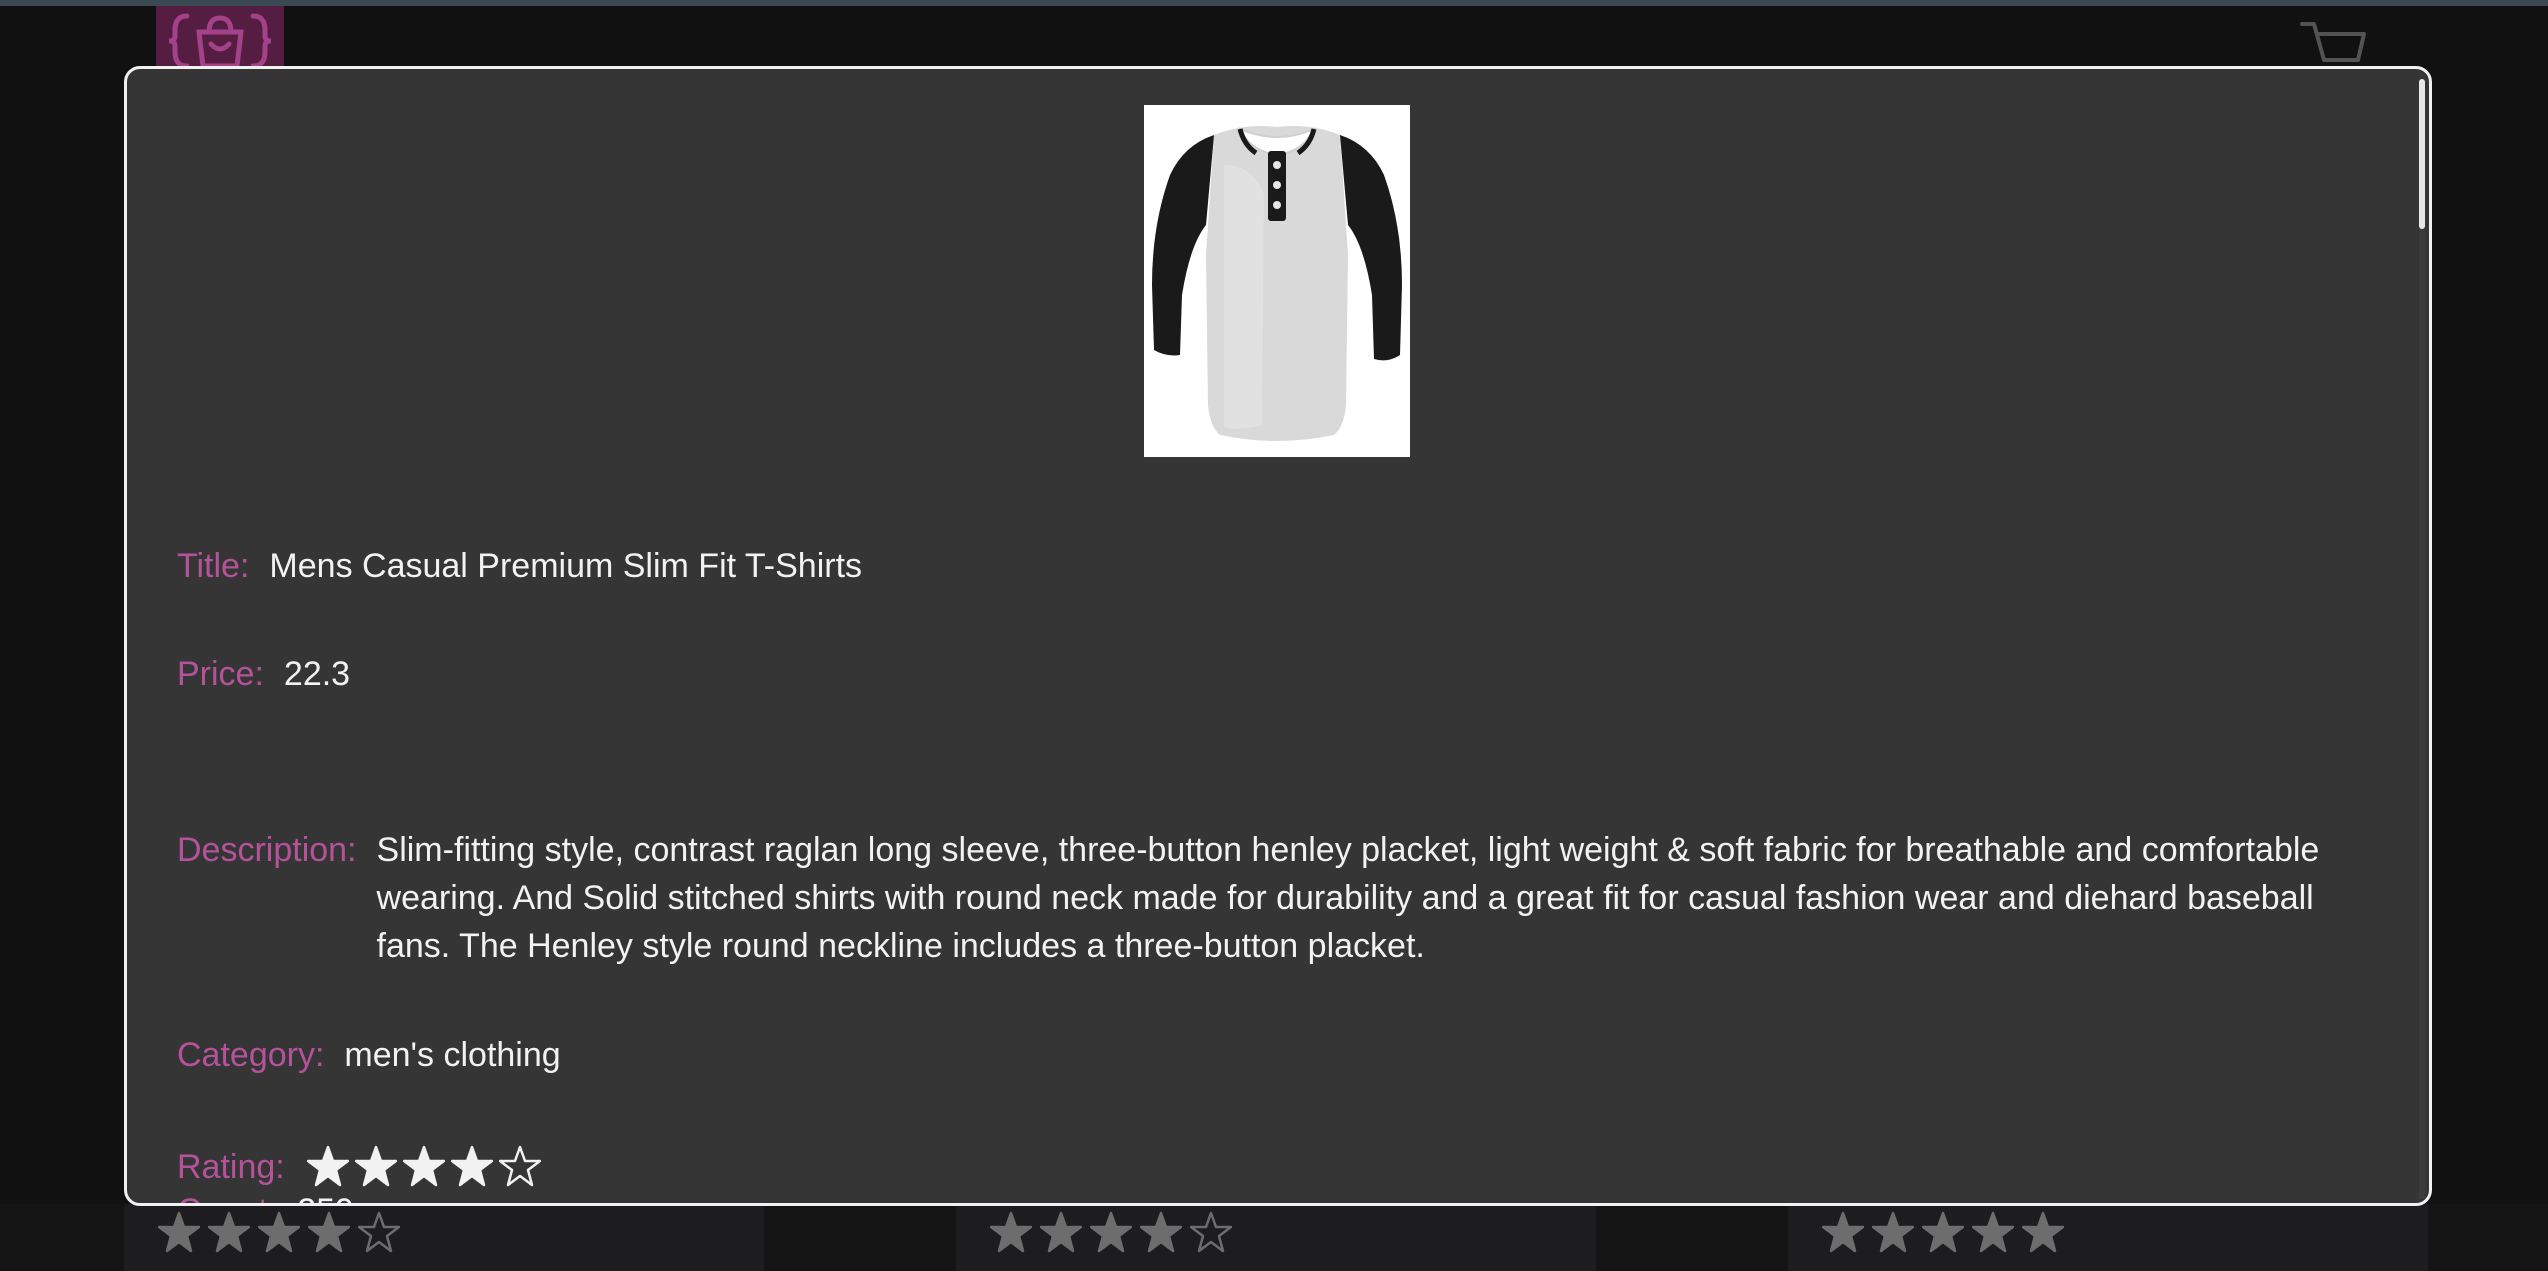 This screenshot has height=1271, width=2548. What do you see at coordinates (213, 566) in the screenshot?
I see `title-label: Title:` at bounding box center [213, 566].